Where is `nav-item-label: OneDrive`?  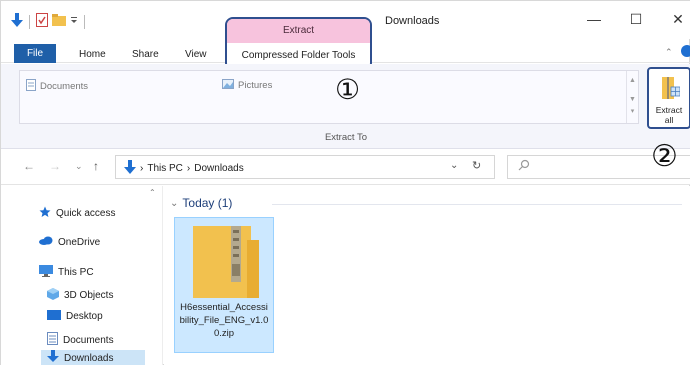
nav-item-label: OneDrive is located at coordinates (79, 242).